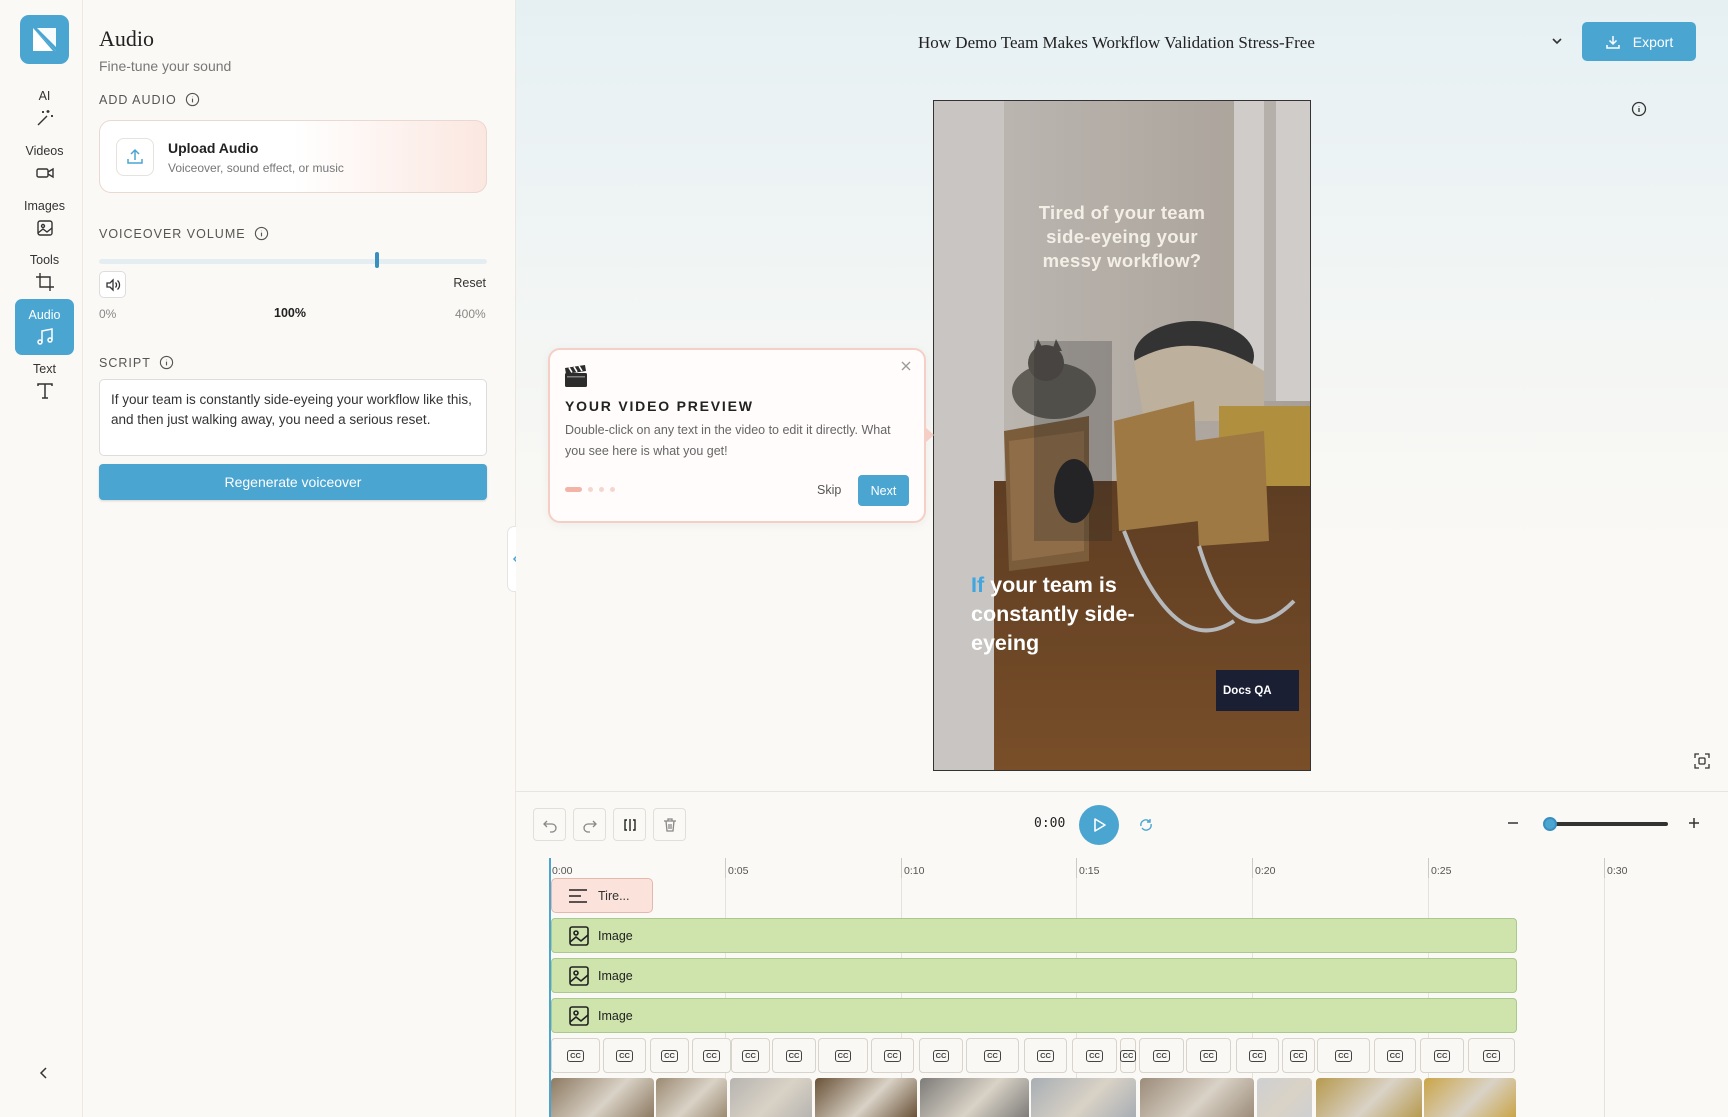 This screenshot has height=1117, width=1728. I want to click on text-icon, so click(44, 390).